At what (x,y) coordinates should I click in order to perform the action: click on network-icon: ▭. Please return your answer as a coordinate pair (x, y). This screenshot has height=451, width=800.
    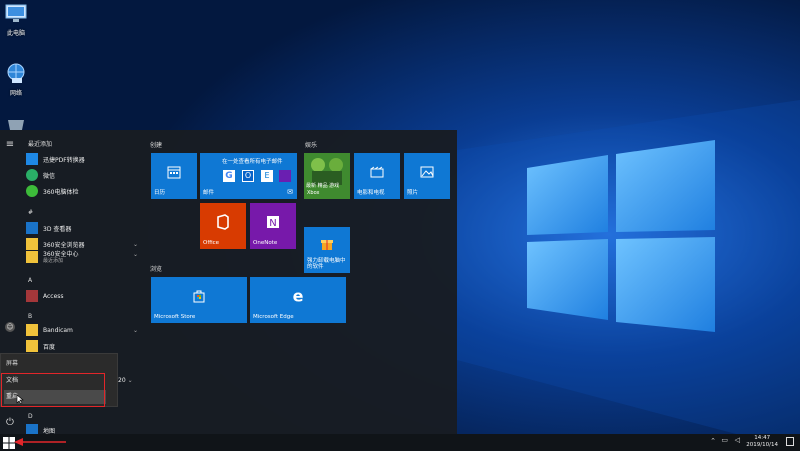
    Looking at the image, I should click on (724, 440).